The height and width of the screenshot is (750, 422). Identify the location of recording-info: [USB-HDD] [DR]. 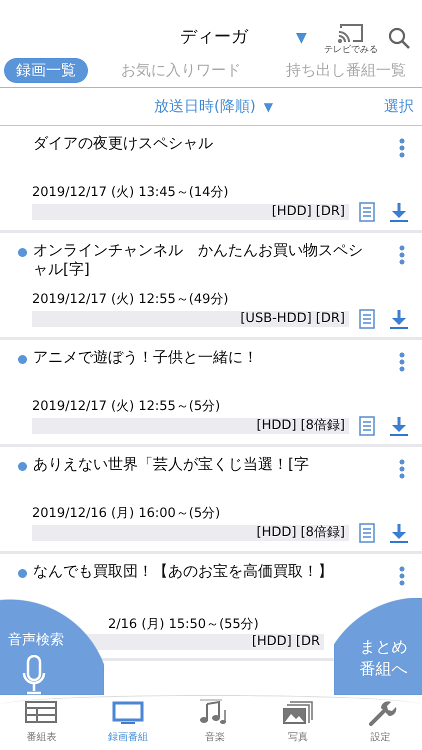
(292, 319).